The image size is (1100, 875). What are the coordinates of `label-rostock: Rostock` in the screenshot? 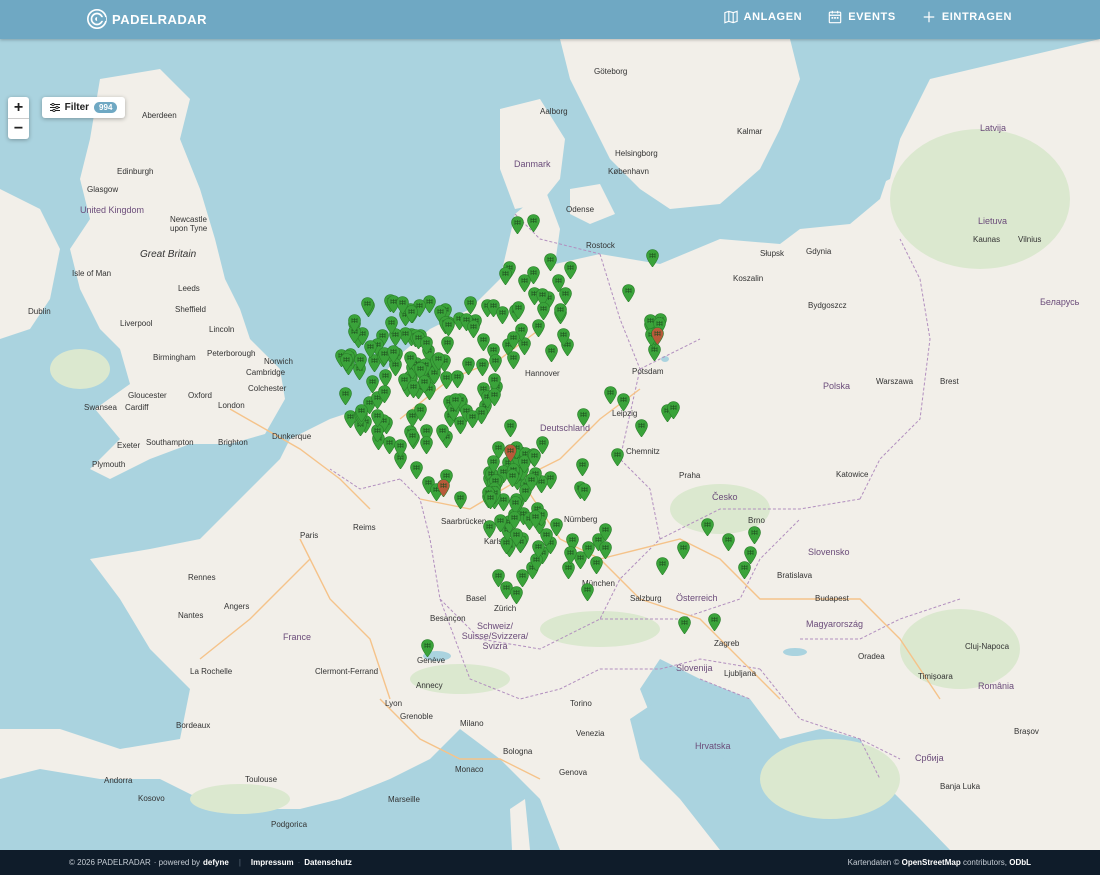 It's located at (600, 245).